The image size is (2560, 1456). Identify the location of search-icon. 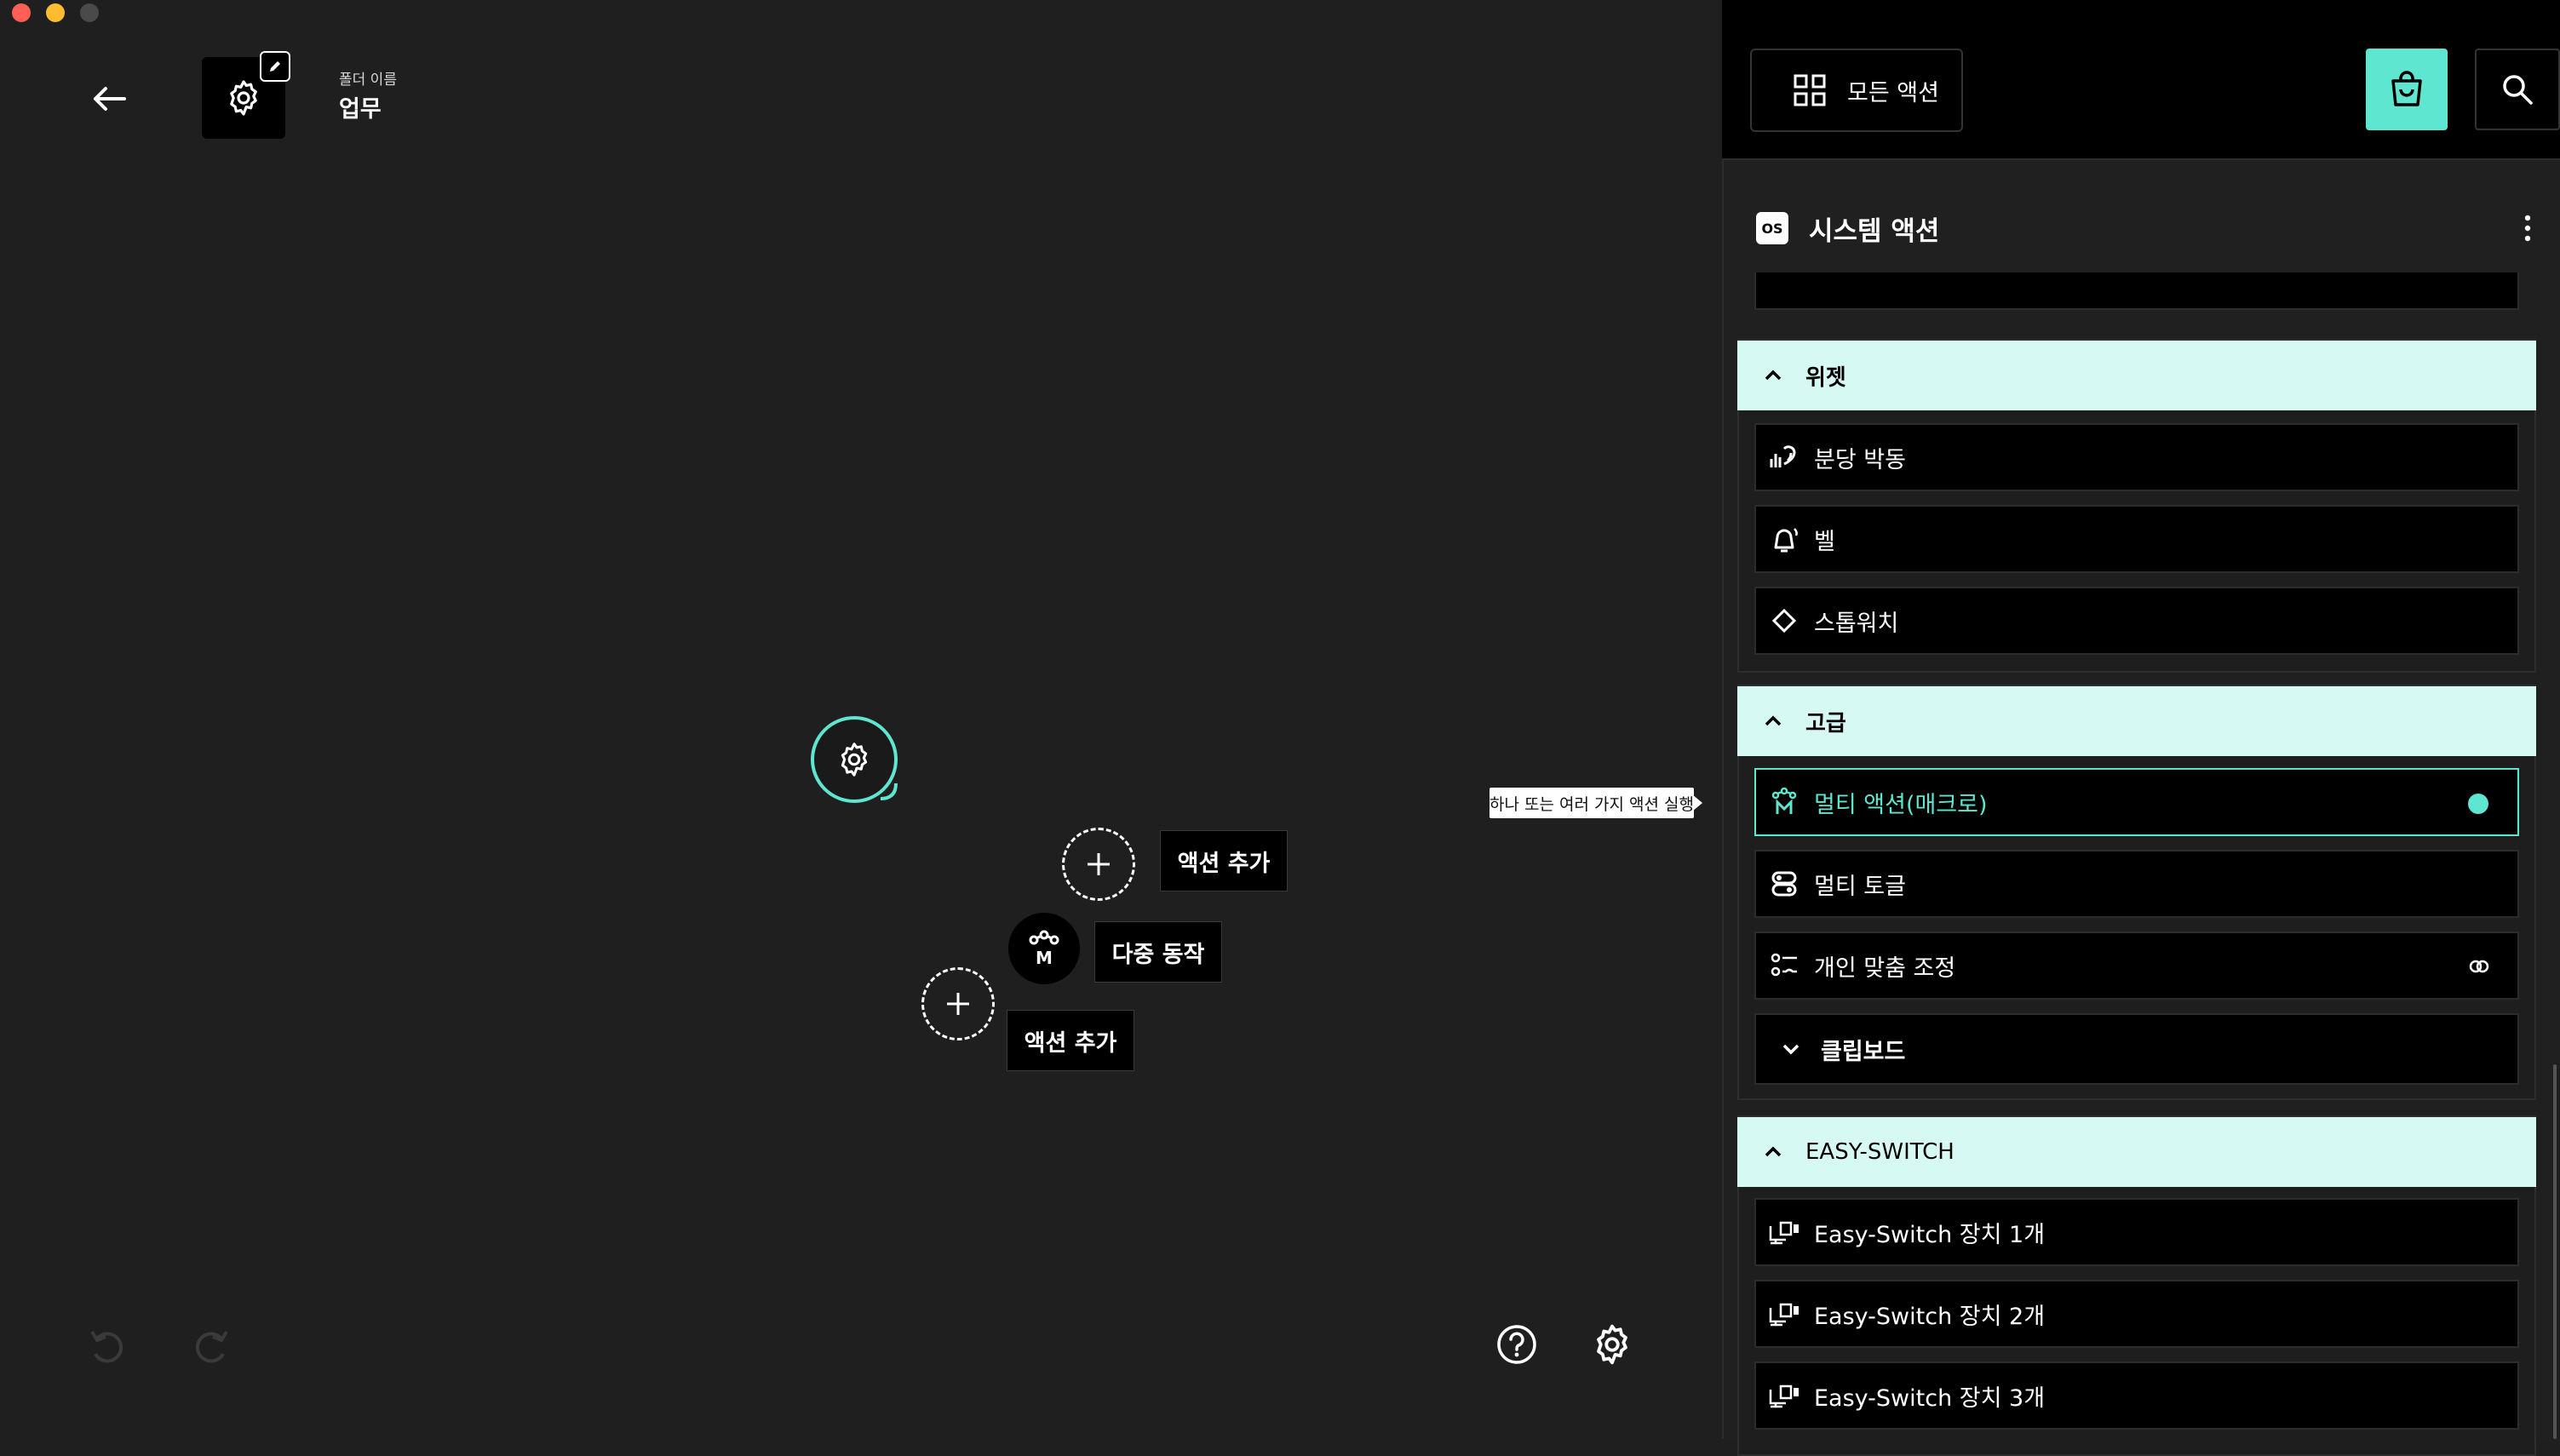
(2518, 90).